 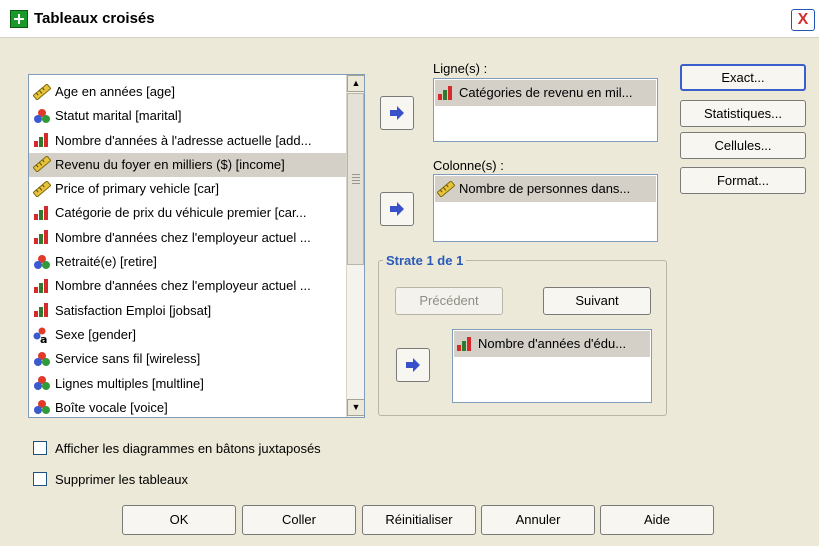 I want to click on move-to-rows-button, so click(x=397, y=113).